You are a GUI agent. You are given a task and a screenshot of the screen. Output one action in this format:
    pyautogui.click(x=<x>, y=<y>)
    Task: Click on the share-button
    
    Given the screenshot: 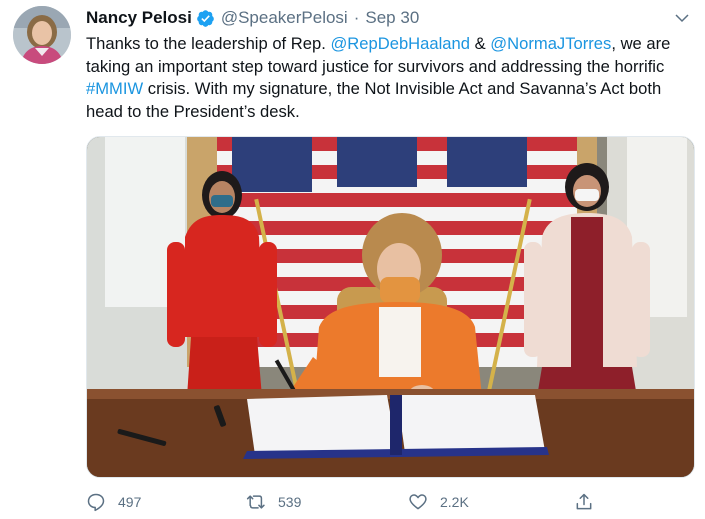 What is the action you would take?
    pyautogui.click(x=584, y=502)
    